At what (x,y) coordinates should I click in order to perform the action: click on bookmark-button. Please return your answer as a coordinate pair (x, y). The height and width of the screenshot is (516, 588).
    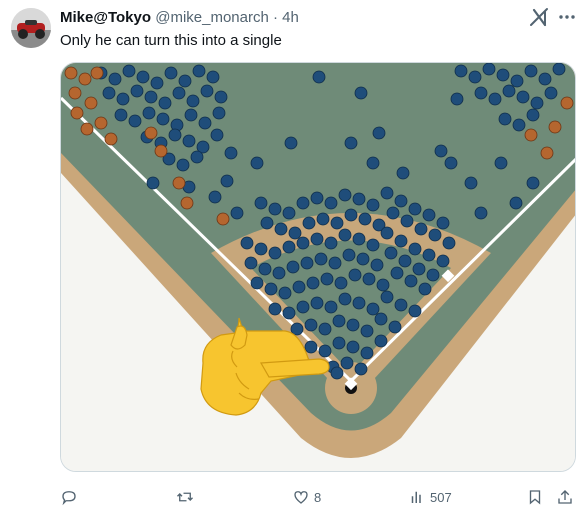
    Looking at the image, I should click on (535, 497).